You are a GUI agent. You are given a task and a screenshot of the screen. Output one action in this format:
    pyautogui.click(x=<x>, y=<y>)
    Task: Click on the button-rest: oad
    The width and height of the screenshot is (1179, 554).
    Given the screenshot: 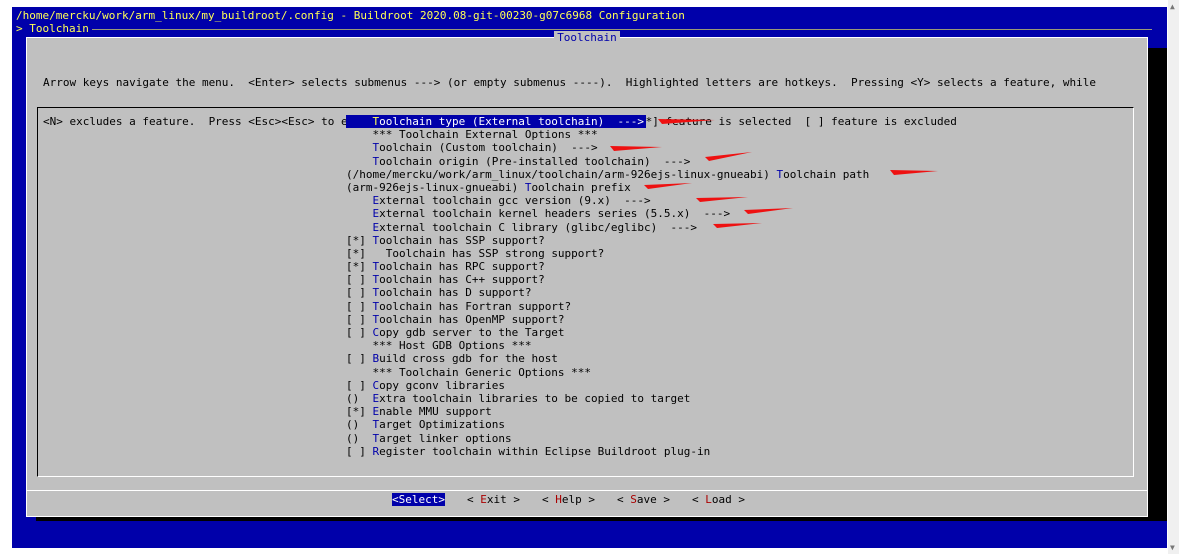 What is the action you would take?
    pyautogui.click(x=721, y=499)
    